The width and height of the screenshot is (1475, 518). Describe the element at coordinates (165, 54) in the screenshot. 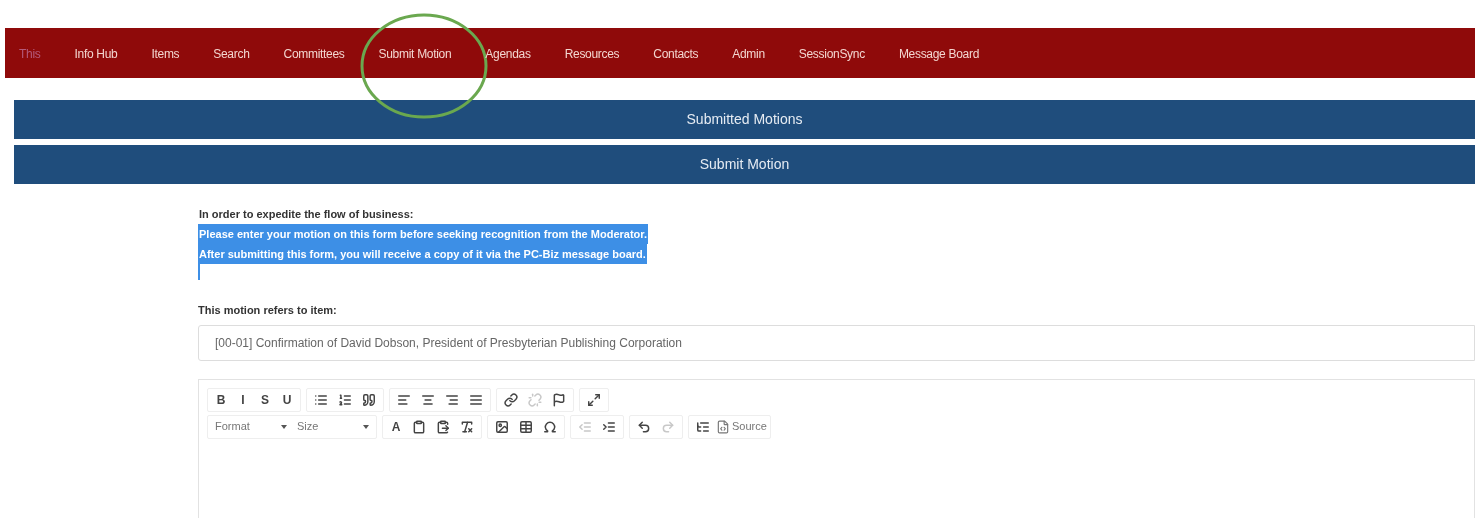

I see `nav-link: Items` at that location.